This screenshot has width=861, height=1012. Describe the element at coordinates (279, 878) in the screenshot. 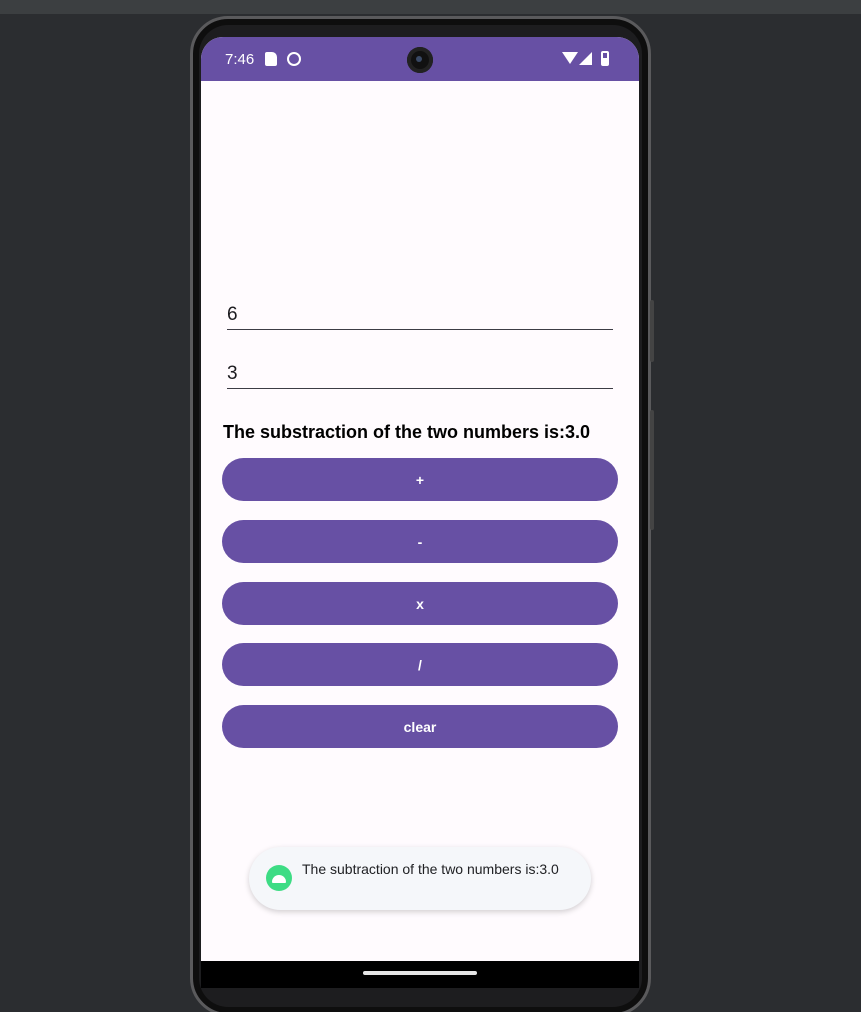

I see `android-icon` at that location.